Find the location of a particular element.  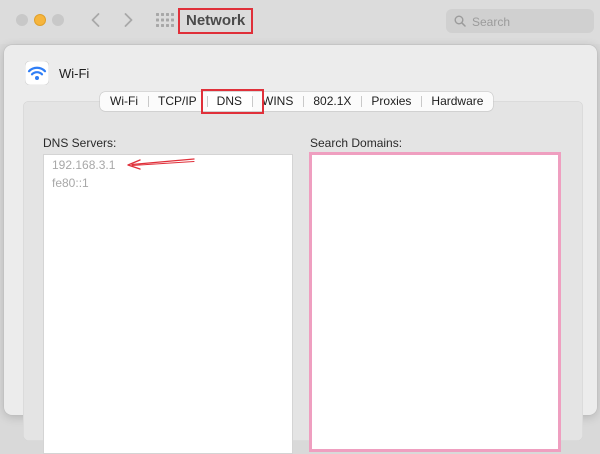

show-all-grid-icon is located at coordinates (165, 20).